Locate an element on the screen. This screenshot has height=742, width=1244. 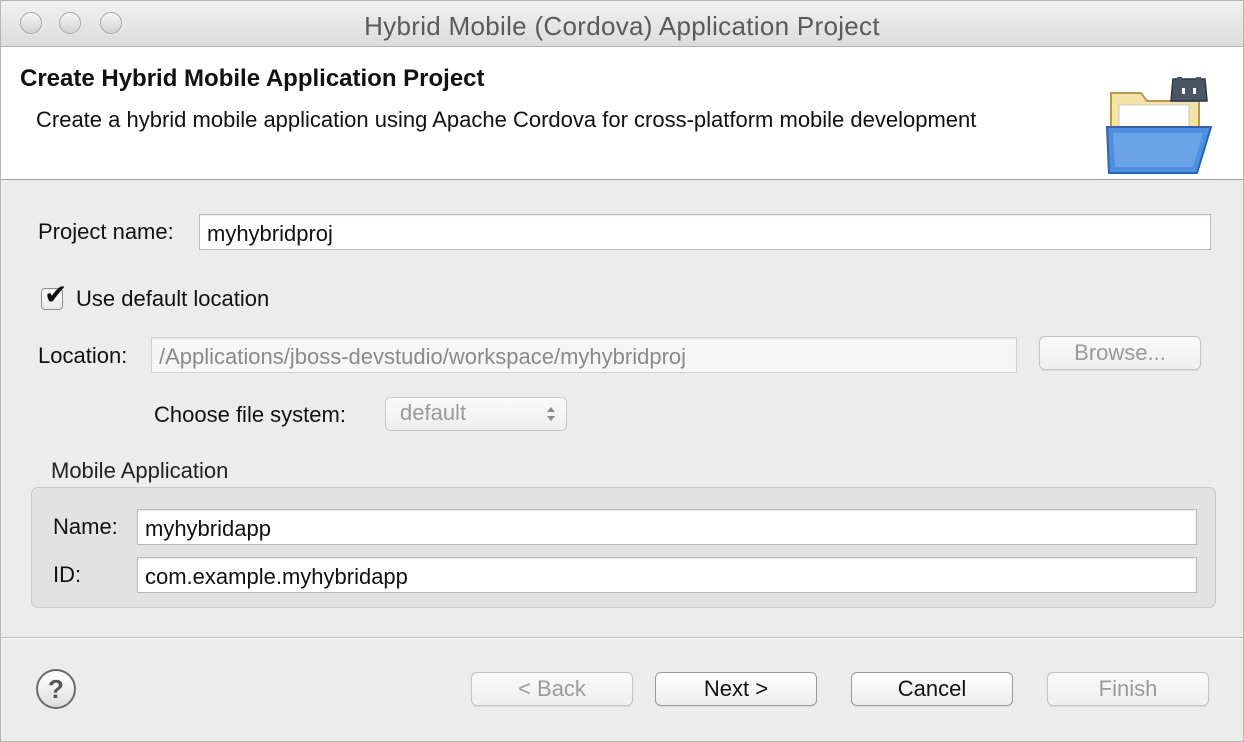
checkmark-icon: ✔ is located at coordinates (56, 294).